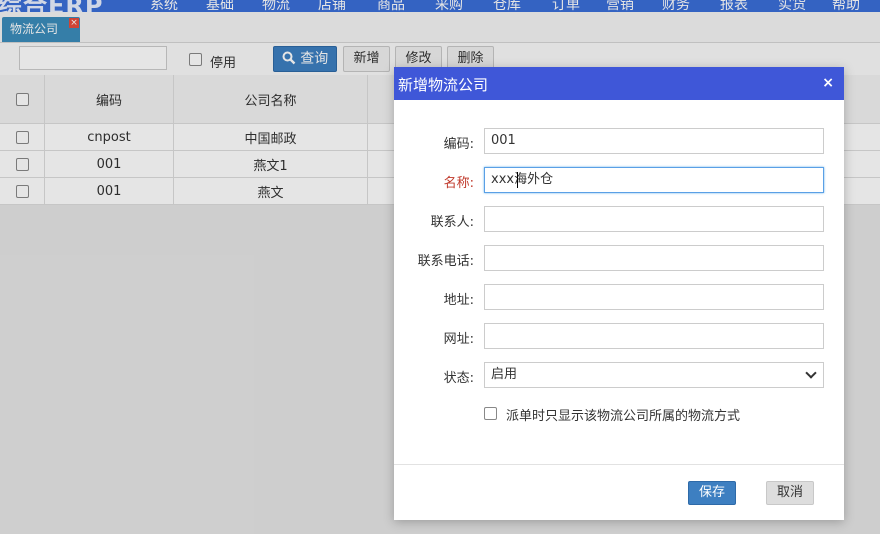 The image size is (880, 534). I want to click on dialog-divider, so click(619, 464).